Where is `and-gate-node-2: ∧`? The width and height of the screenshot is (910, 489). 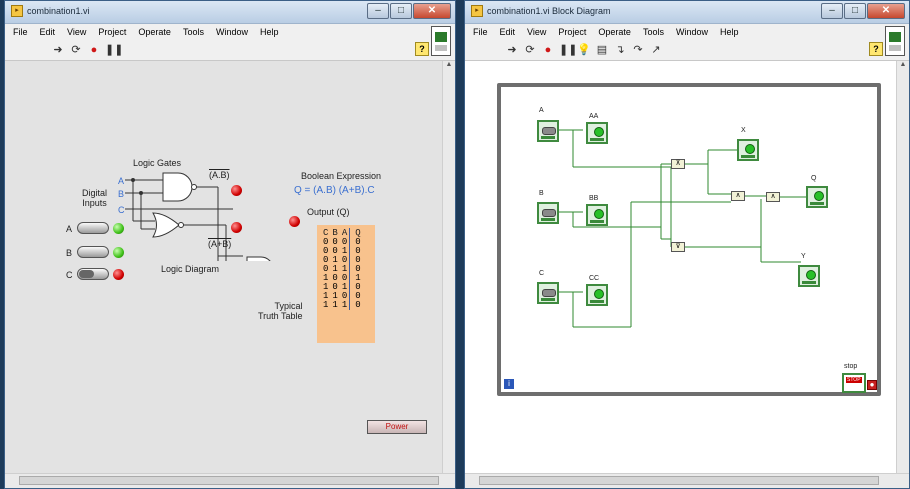
and-gate-node-2: ∧ is located at coordinates (773, 197).